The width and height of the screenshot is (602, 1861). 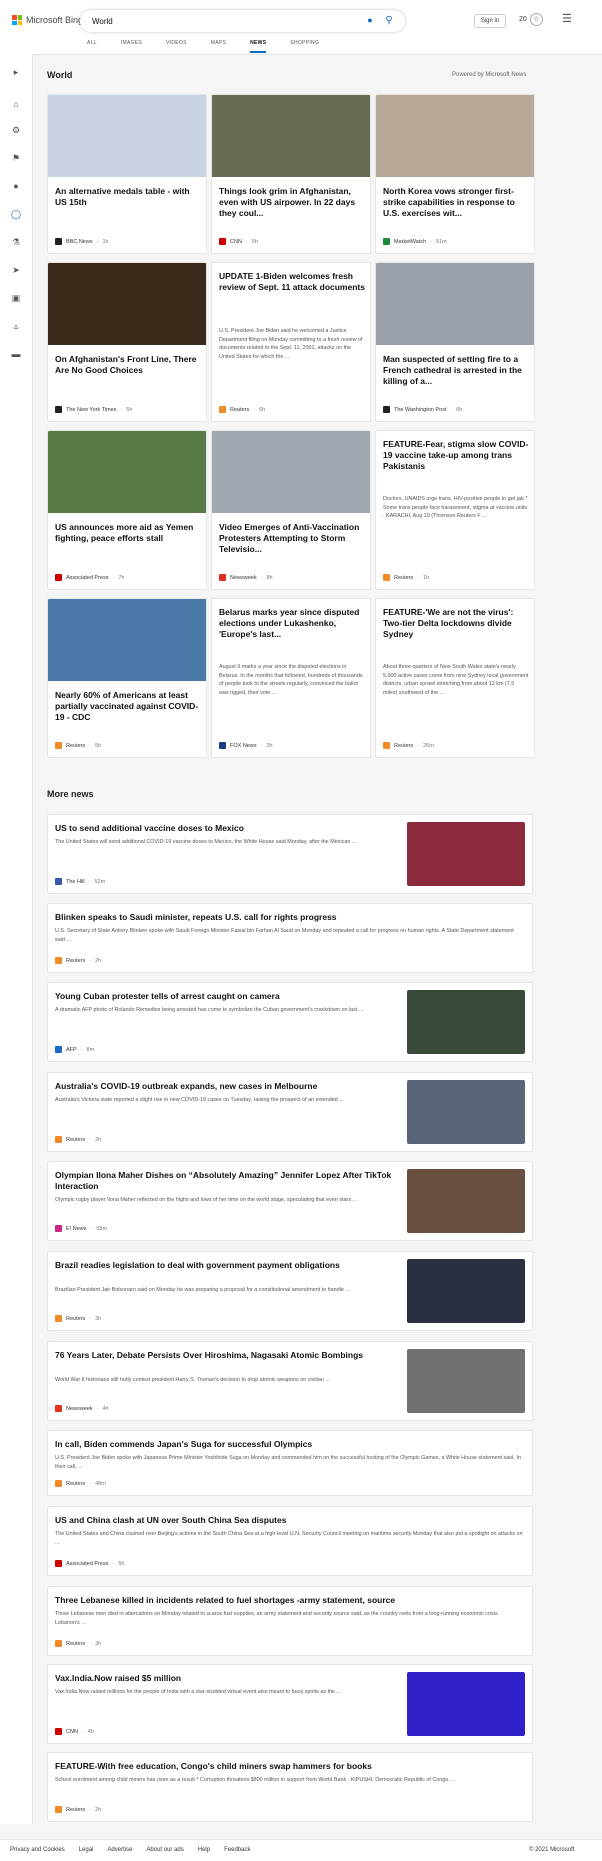 I want to click on tab-images: IMAGES, so click(x=131, y=46).